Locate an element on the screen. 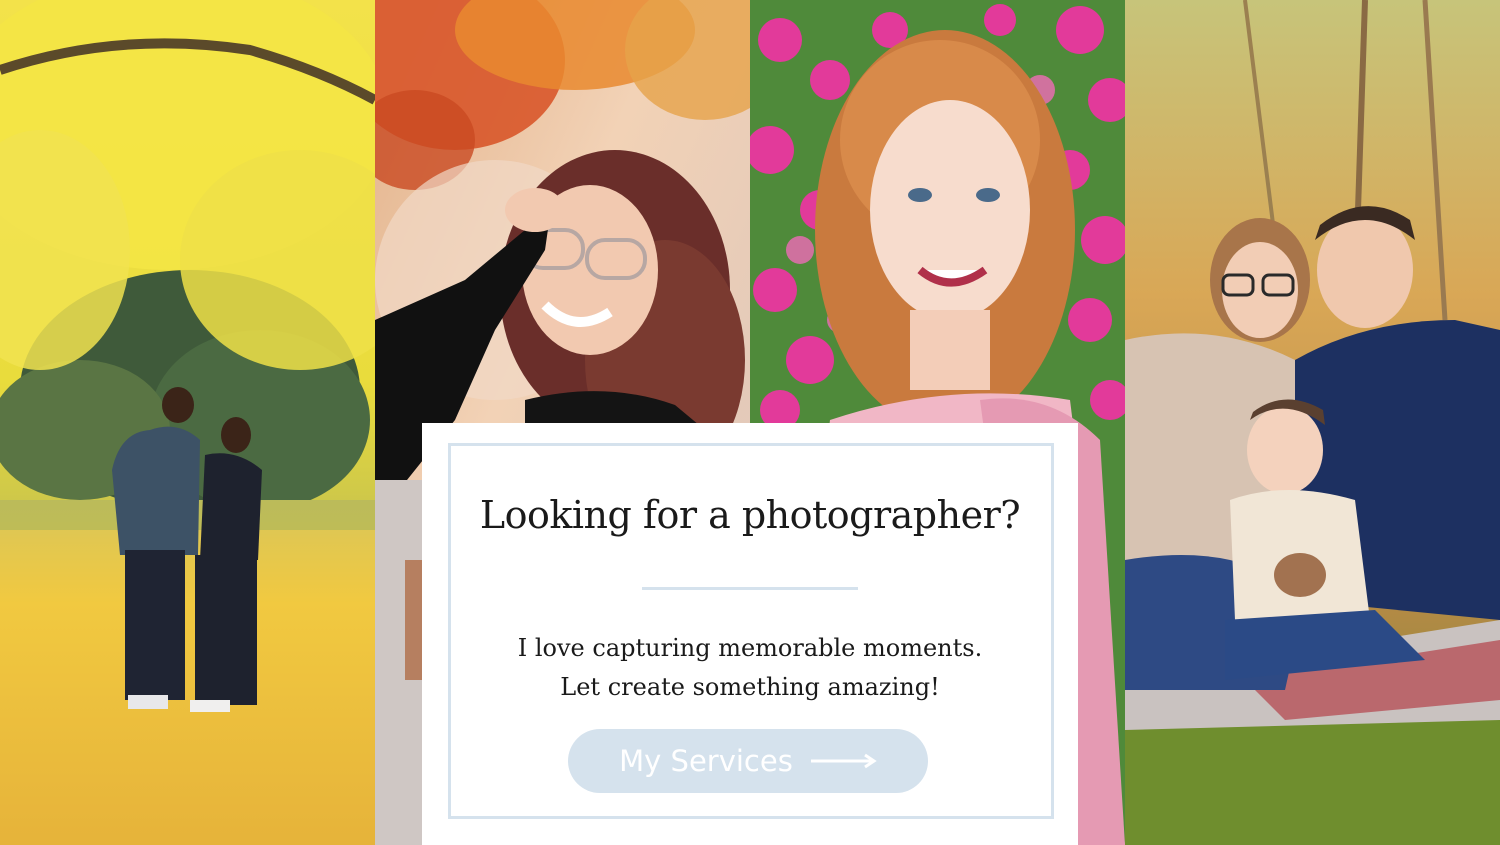 This screenshot has width=1500, height=845. my-services-button: My Services is located at coordinates (748, 761).